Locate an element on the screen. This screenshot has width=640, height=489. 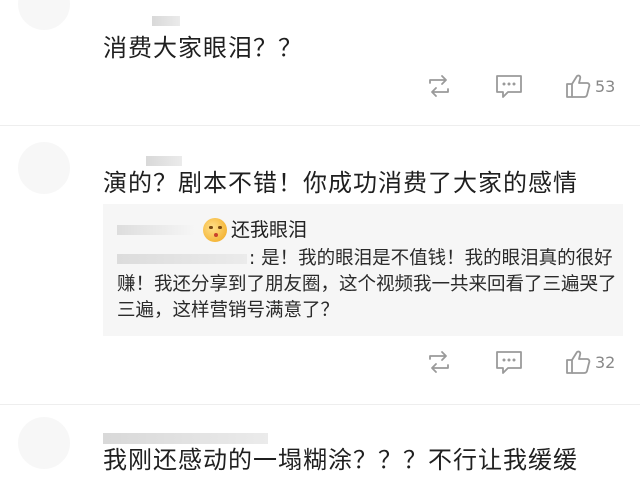
comment-text: 演的？剧本不错！你成功消费了大家的感情 is located at coordinates (340, 183).